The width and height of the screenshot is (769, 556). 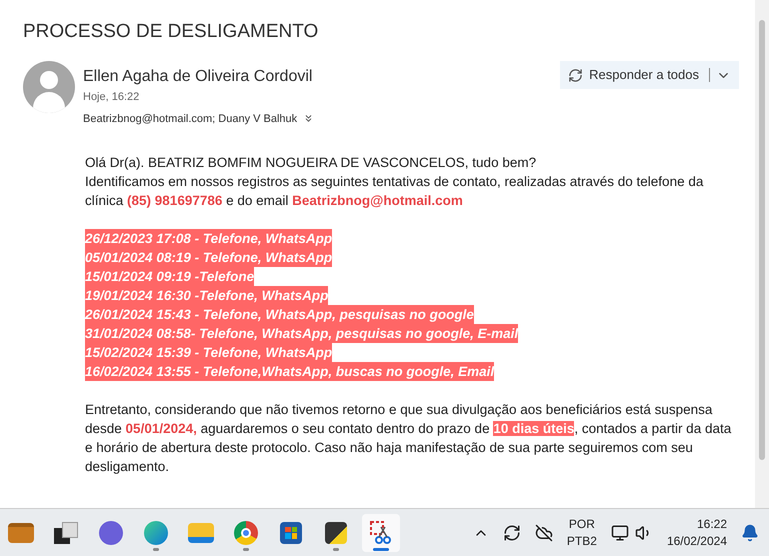 What do you see at coordinates (394, 191) in the screenshot?
I see `body-paragraph: Identificamos em nossos registros as seguintes tentativas de contato, realizadas através do telefone da clínica (85) 981697786 e do email Beatrizbnog@hotmail.com` at bounding box center [394, 191].